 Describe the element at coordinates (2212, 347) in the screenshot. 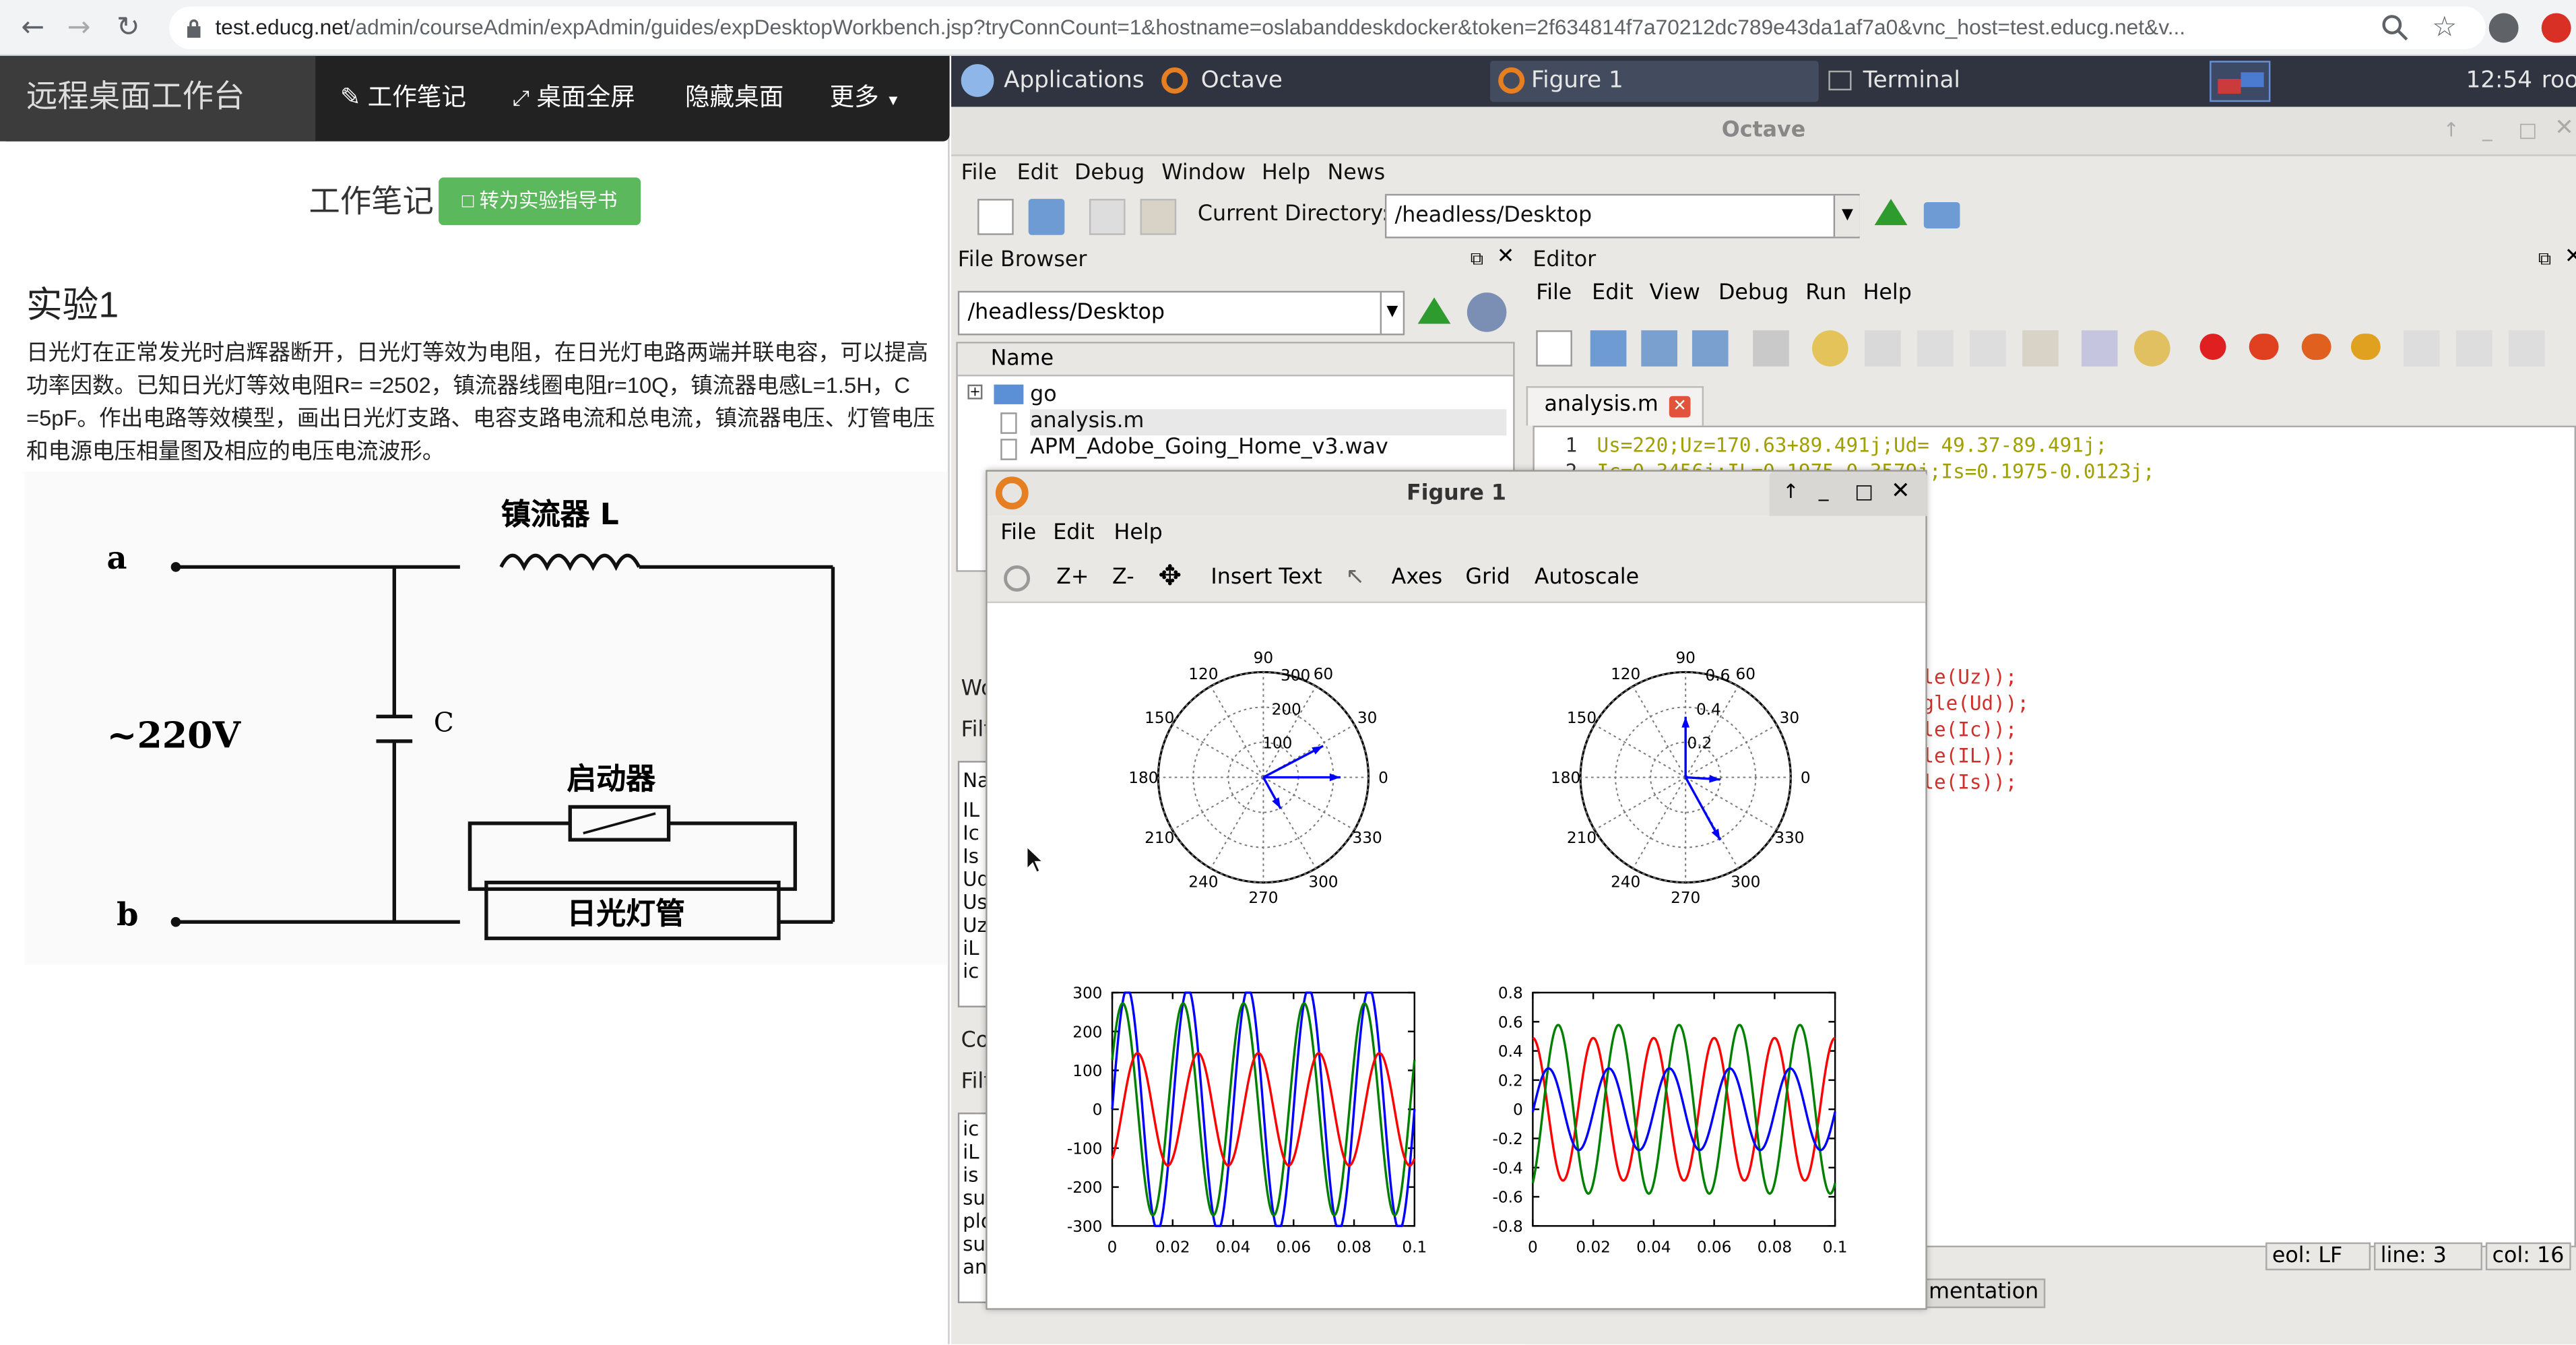

I see `breakpoint-icon` at that location.